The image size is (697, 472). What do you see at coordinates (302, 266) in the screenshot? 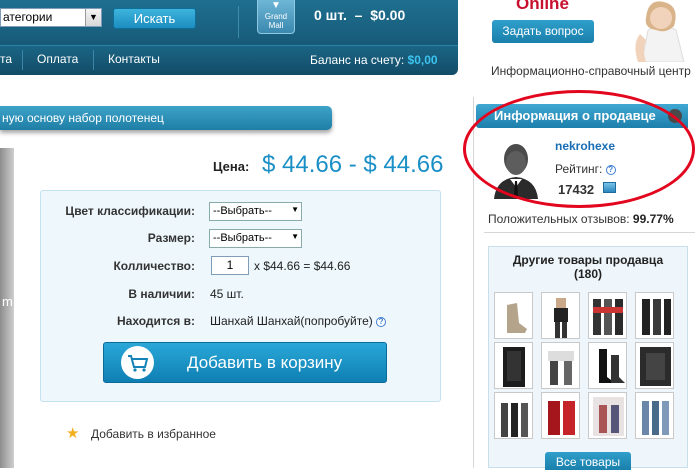
I see `quantity-calculation: x $44.66 = $44.66` at bounding box center [302, 266].